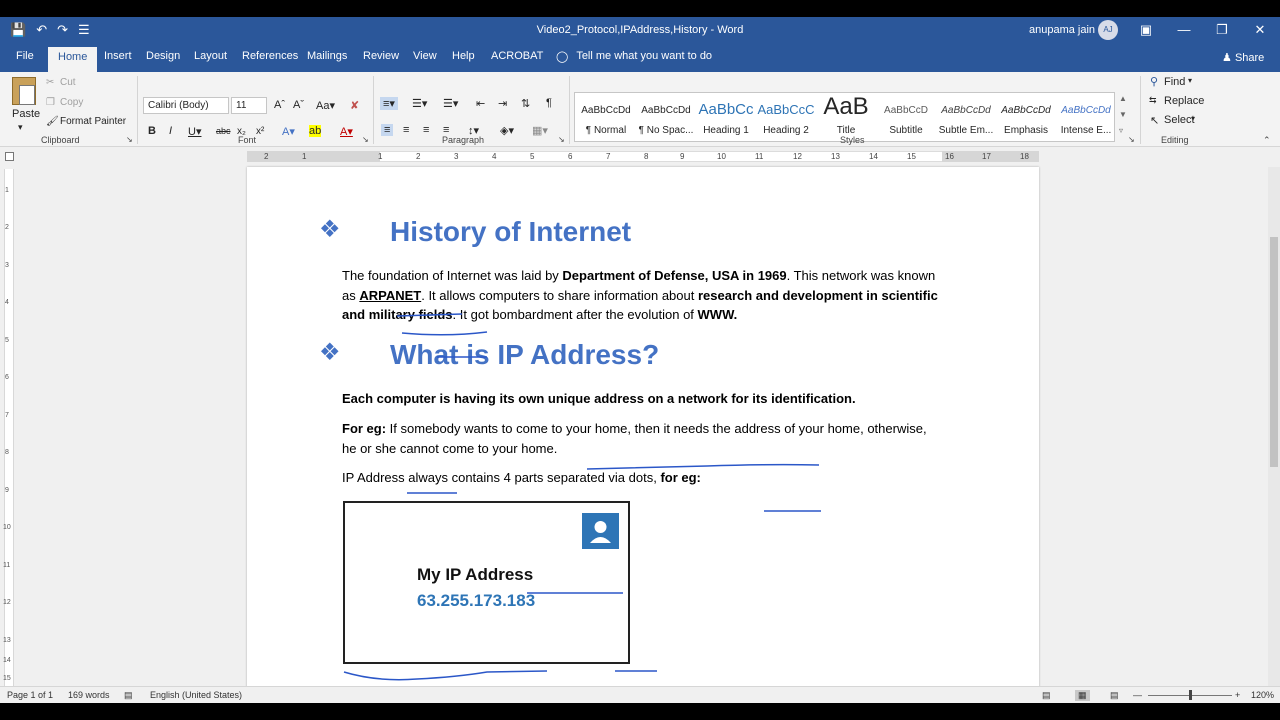 The height and width of the screenshot is (720, 1280). Describe the element at coordinates (389, 103) in the screenshot. I see `bullets-icon: ≡▾` at that location.